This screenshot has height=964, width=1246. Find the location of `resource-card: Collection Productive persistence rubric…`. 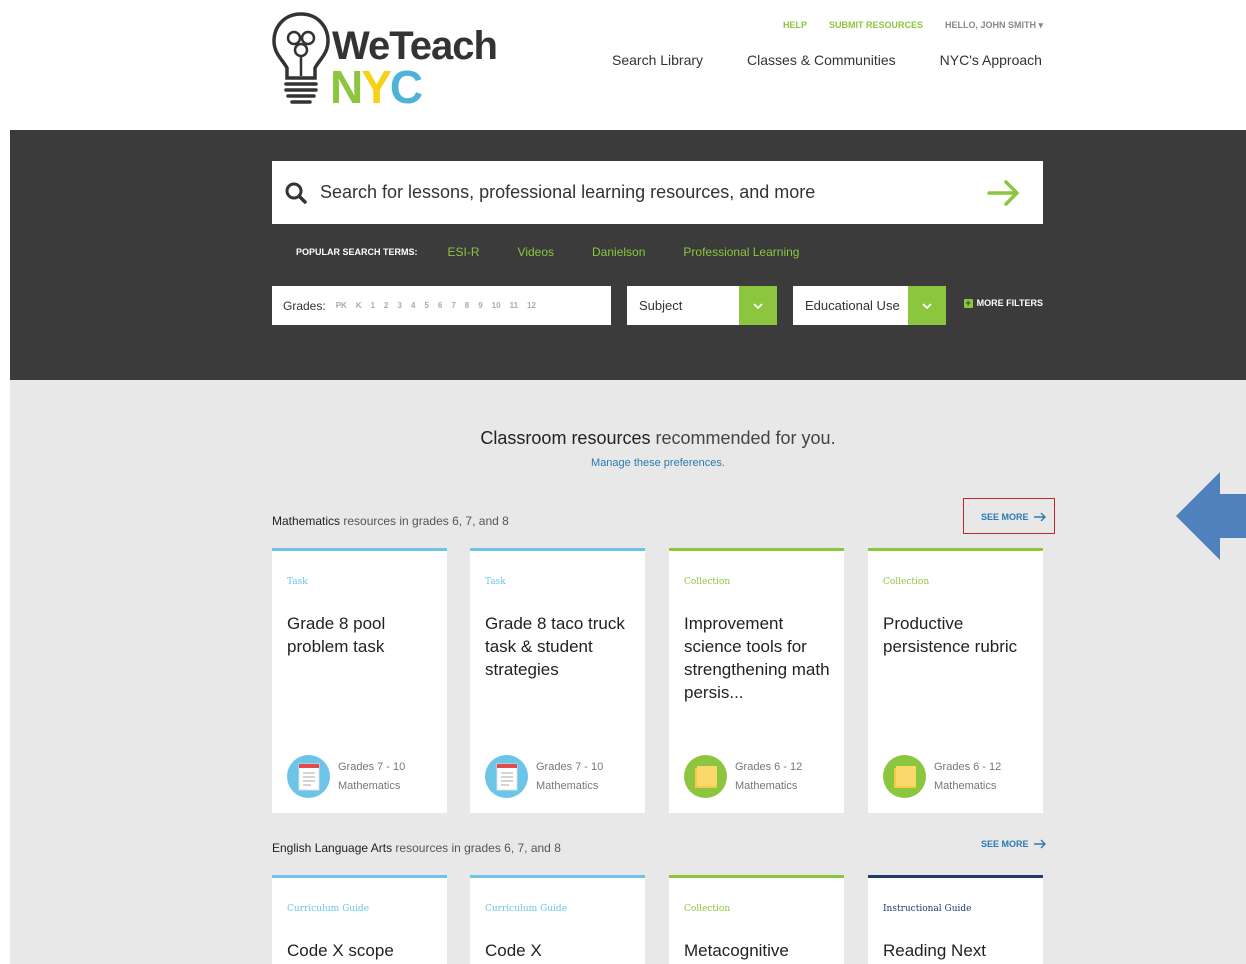

resource-card: Collection Productive persistence rubric… is located at coordinates (955, 680).